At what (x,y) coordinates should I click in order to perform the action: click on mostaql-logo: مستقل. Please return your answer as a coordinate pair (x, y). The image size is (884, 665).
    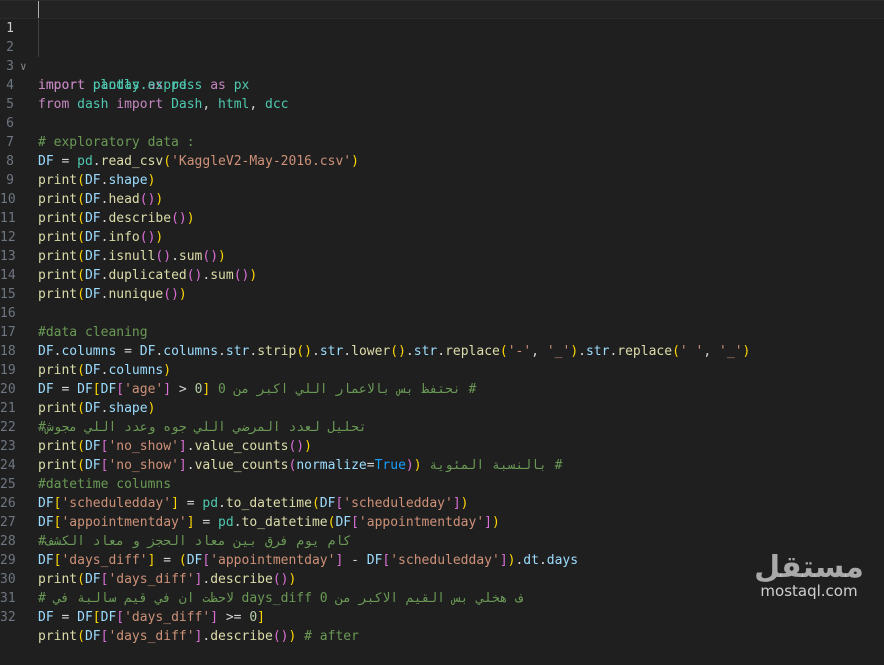
    Looking at the image, I should click on (809, 567).